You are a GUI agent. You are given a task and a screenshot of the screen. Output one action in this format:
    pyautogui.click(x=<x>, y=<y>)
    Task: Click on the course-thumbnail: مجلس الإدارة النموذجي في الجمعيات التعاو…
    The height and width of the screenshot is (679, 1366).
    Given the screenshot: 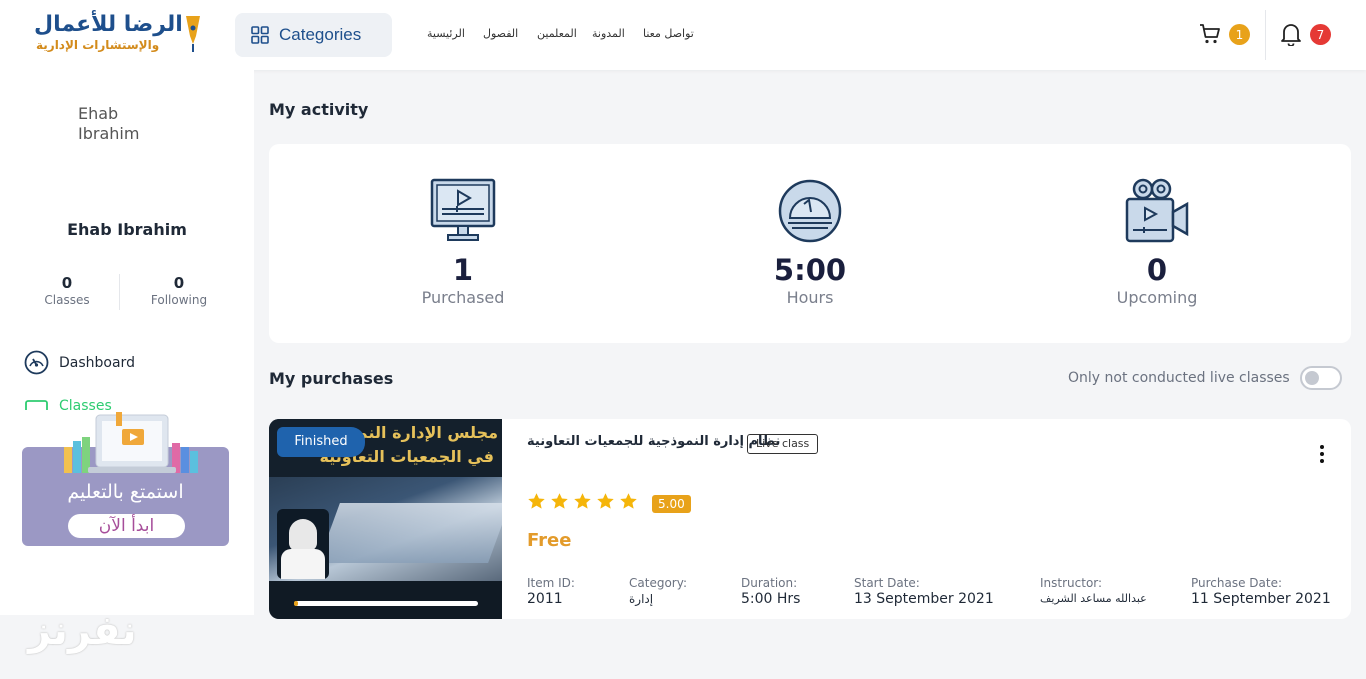 What is the action you would take?
    pyautogui.click(x=385, y=519)
    